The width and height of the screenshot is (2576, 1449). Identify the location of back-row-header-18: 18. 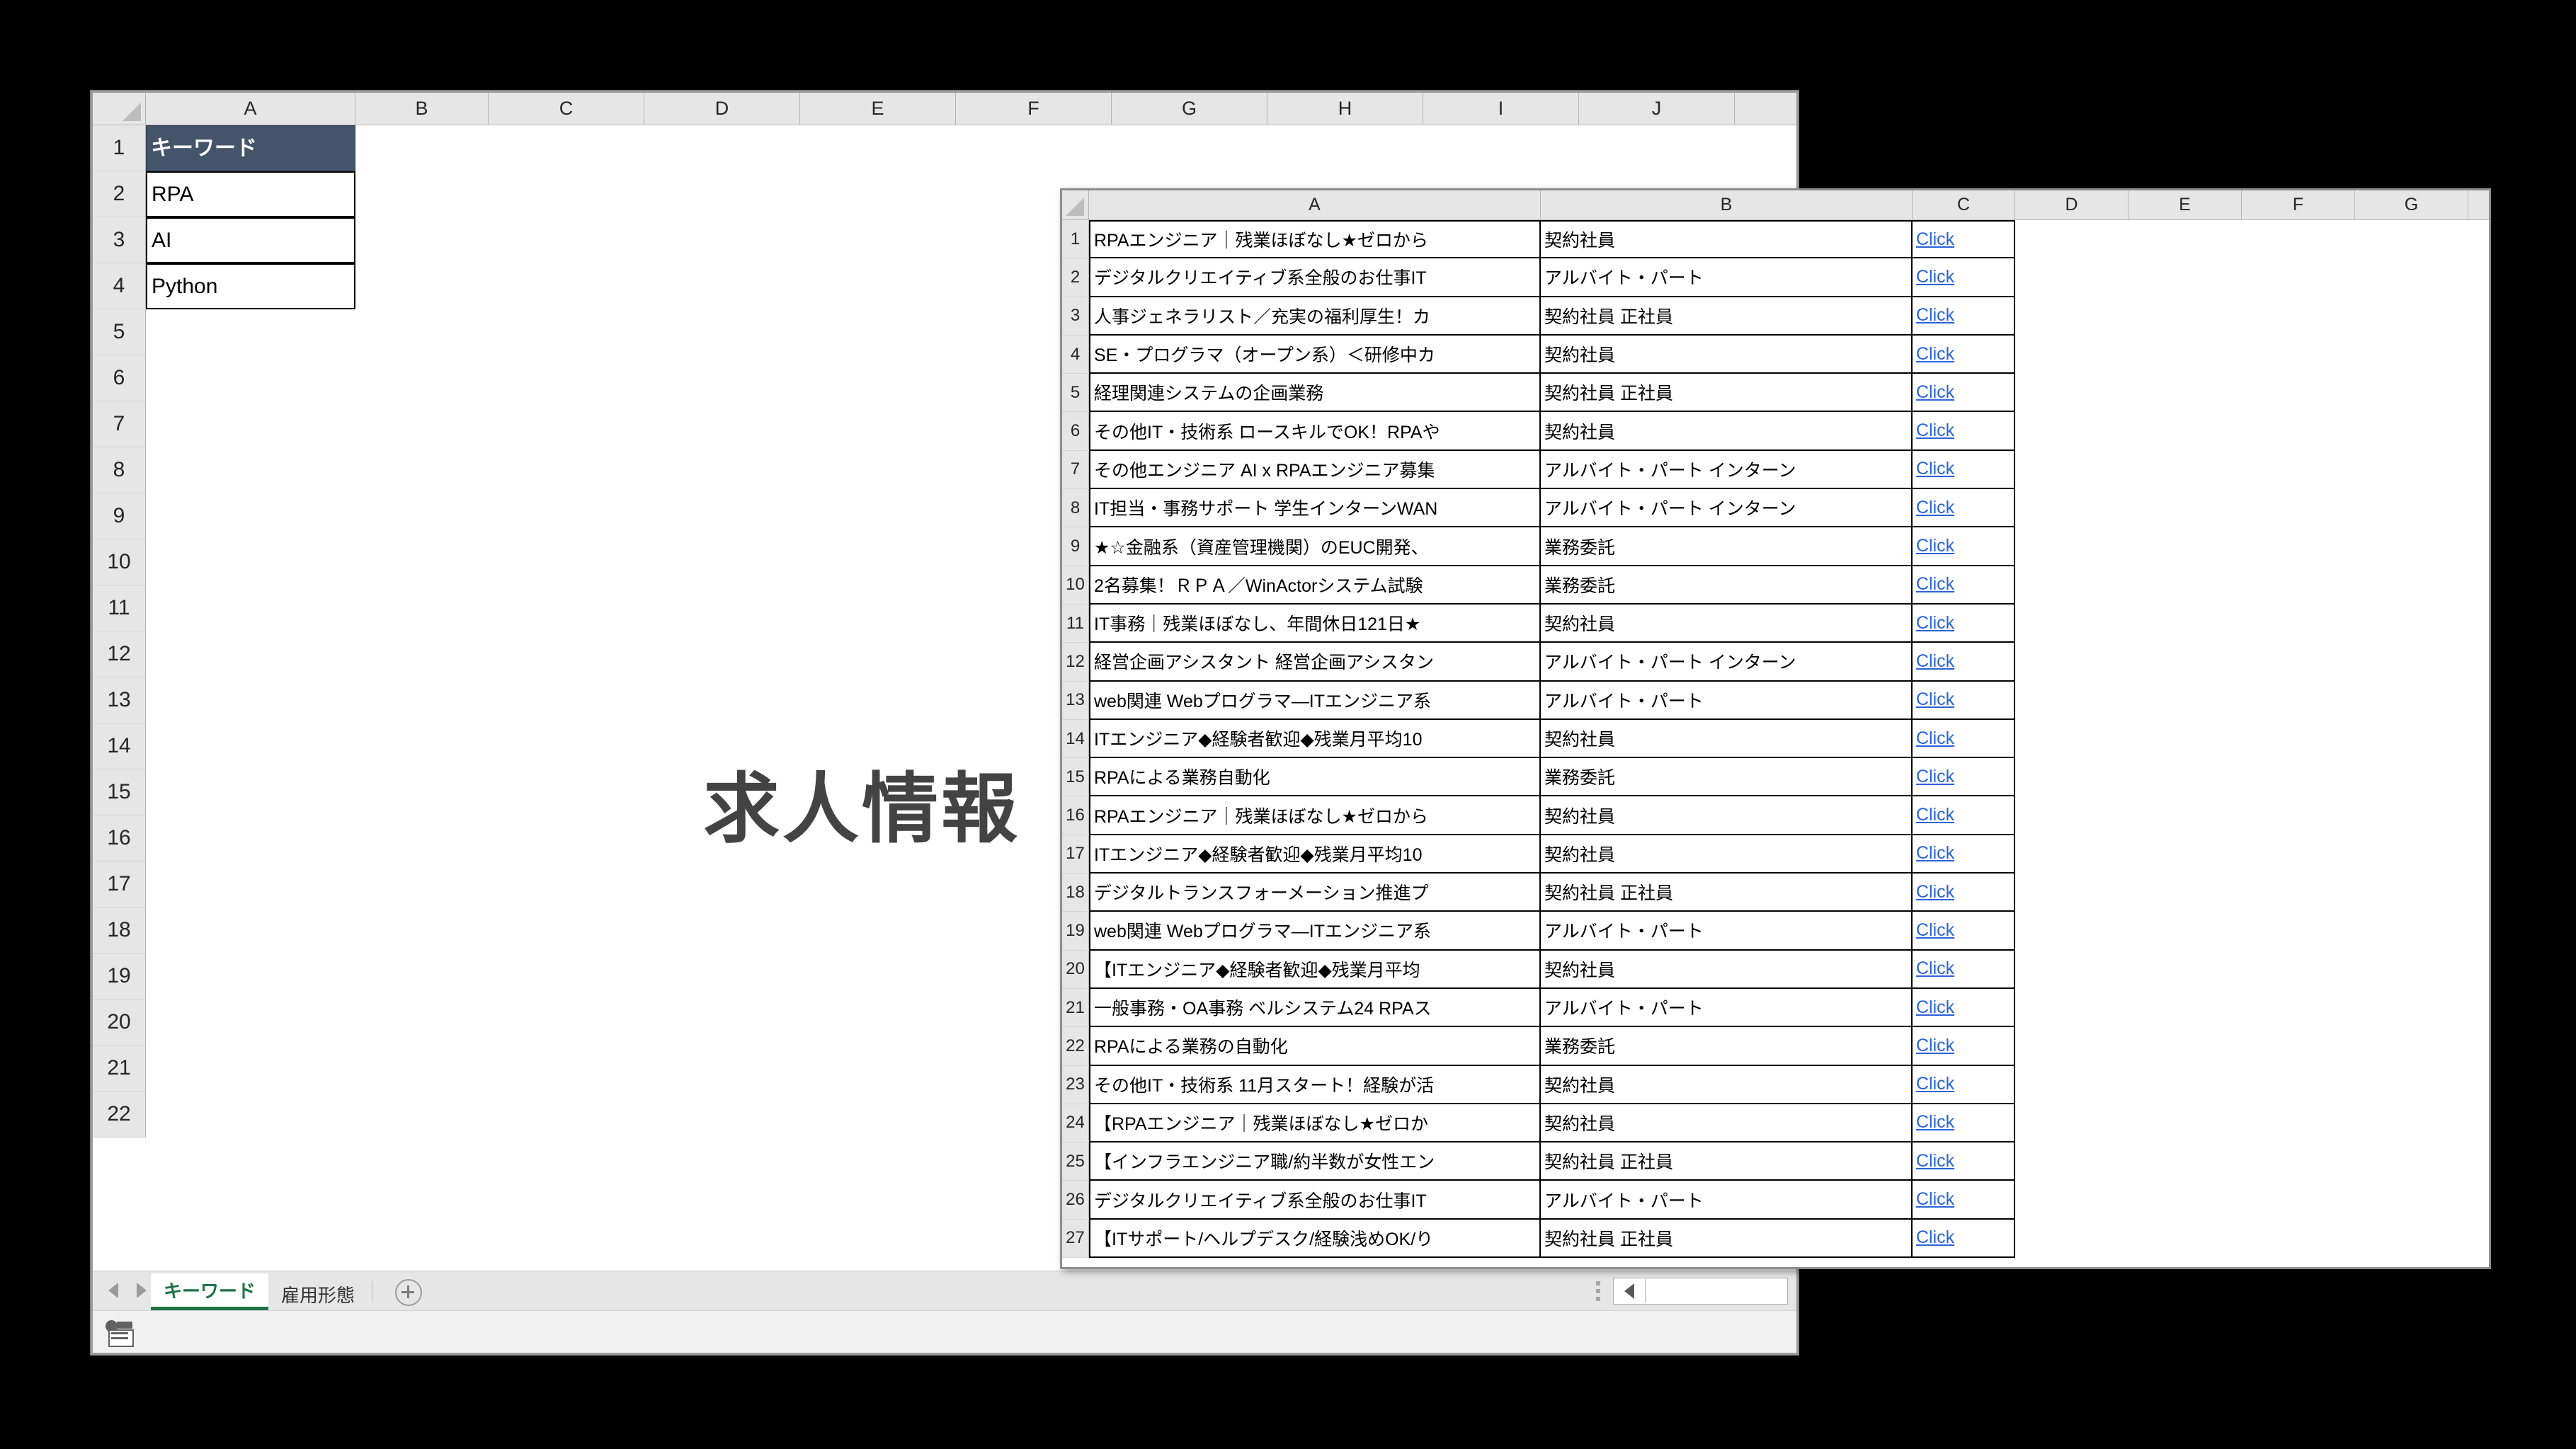
(119, 930).